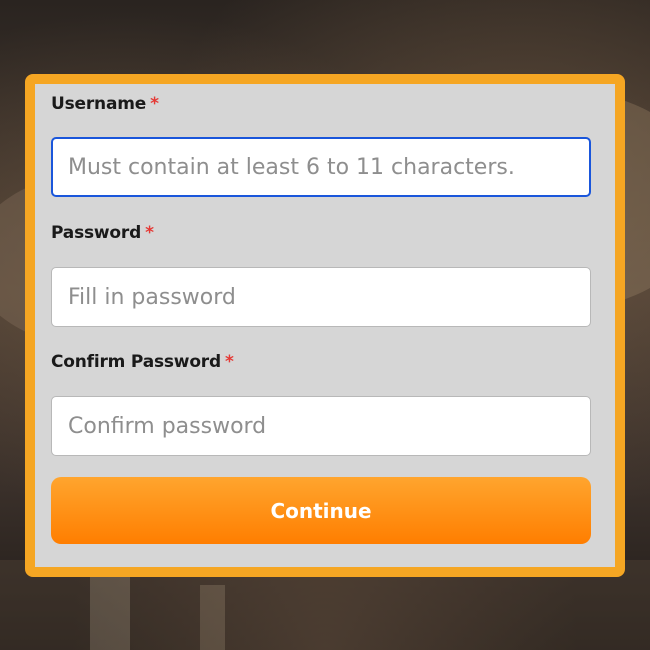  Describe the element at coordinates (229, 362) in the screenshot. I see `confirm-password-required-mark: *` at that location.